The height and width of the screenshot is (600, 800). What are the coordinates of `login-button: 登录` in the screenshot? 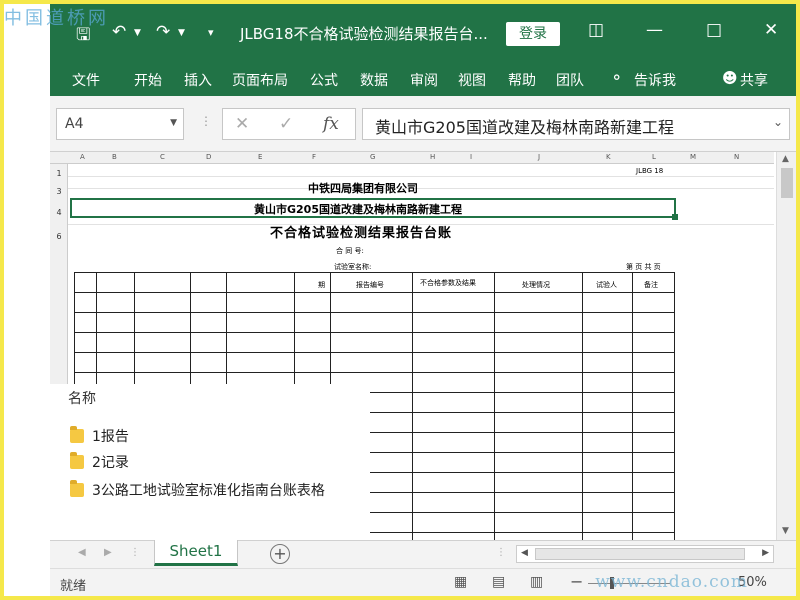 It's located at (533, 34).